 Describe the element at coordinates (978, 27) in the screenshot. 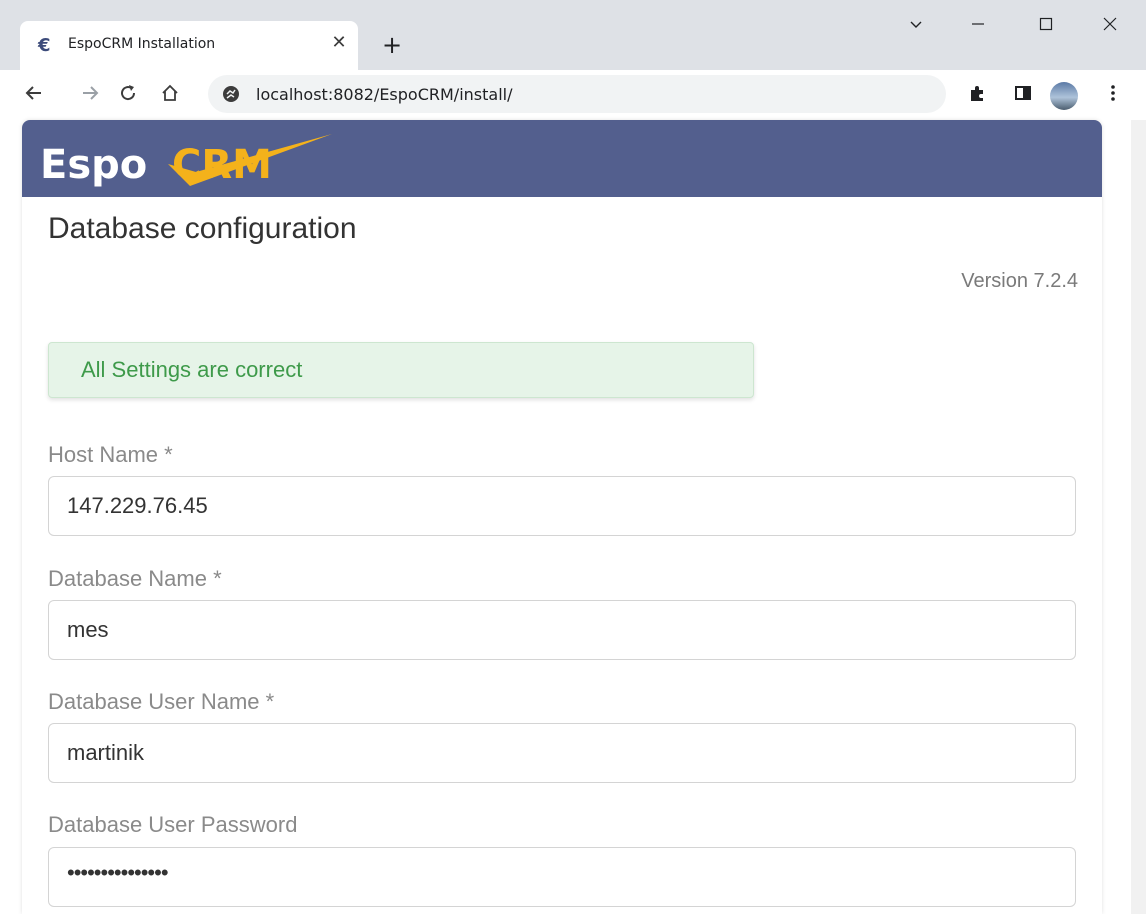

I see `minimize-icon` at that location.